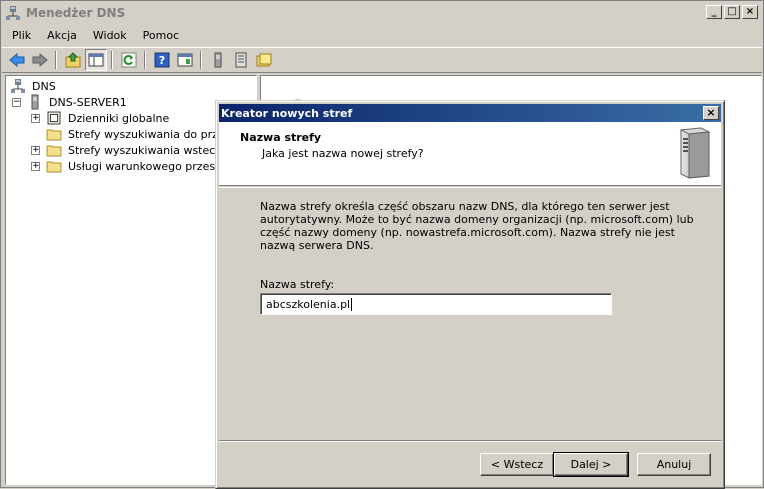 The width and height of the screenshot is (764, 489). What do you see at coordinates (54, 118) in the screenshot?
I see `log-book-icon` at bounding box center [54, 118].